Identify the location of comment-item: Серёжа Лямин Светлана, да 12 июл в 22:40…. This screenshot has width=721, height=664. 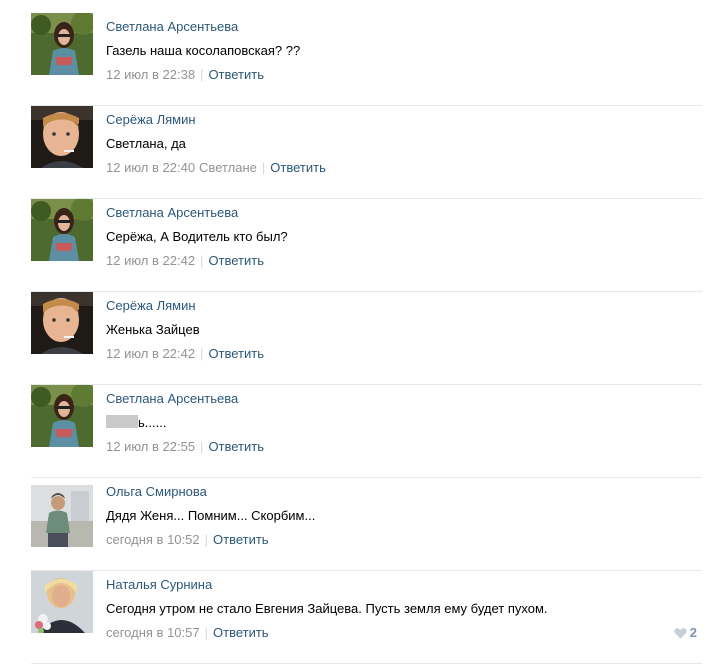
(366, 152).